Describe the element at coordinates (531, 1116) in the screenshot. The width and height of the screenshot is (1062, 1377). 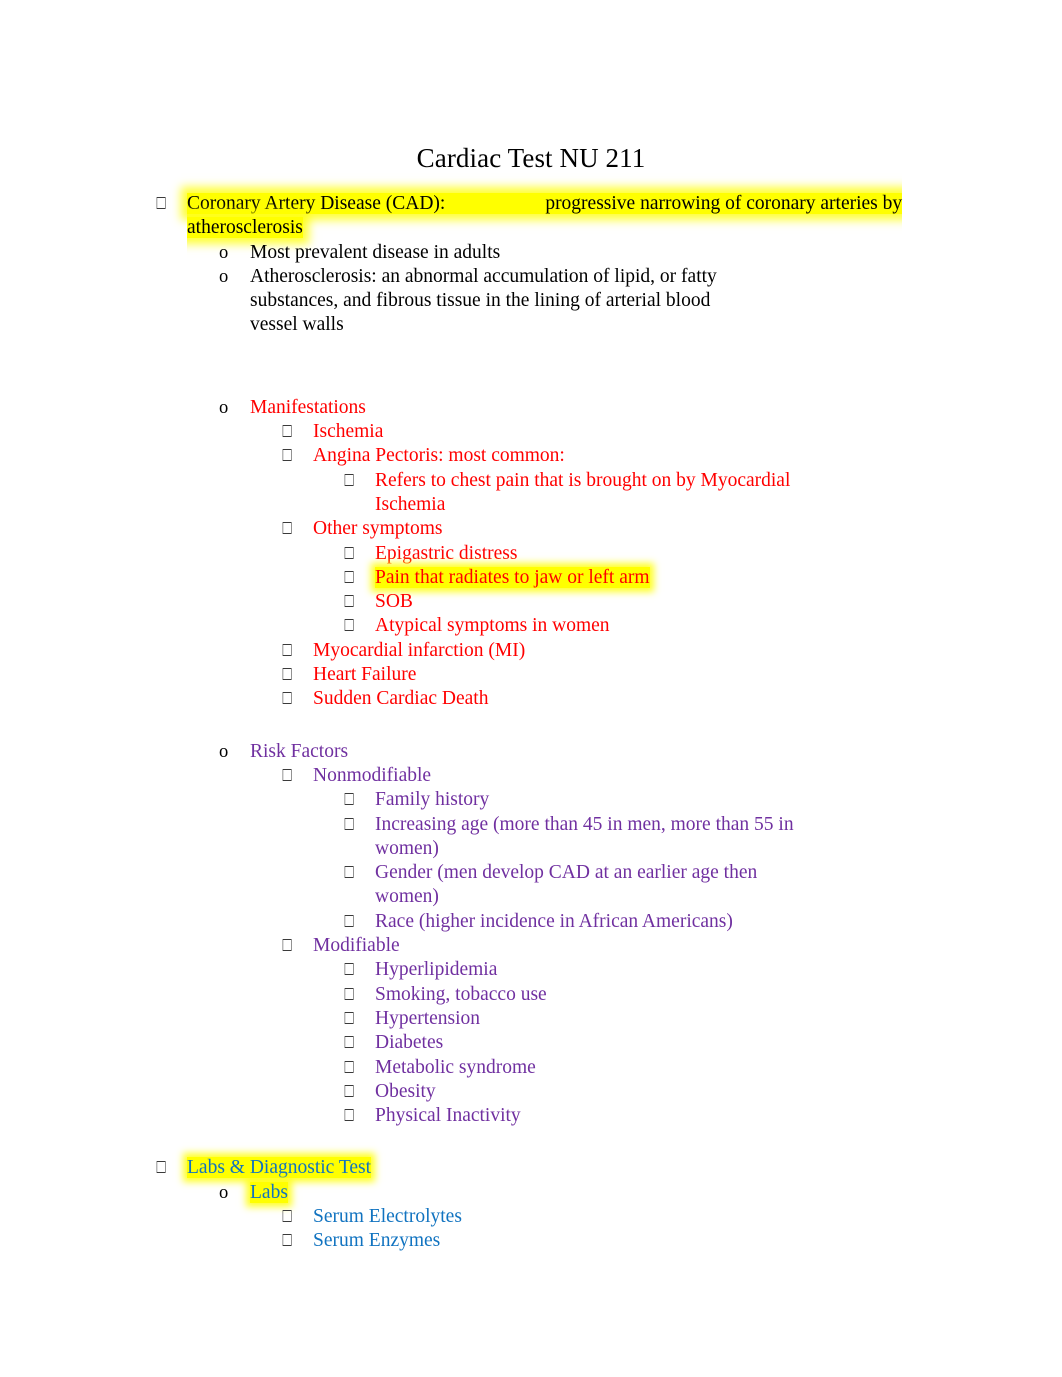
I see `list-item-modifiable-6: ⎕ Physical Inactivity` at that location.